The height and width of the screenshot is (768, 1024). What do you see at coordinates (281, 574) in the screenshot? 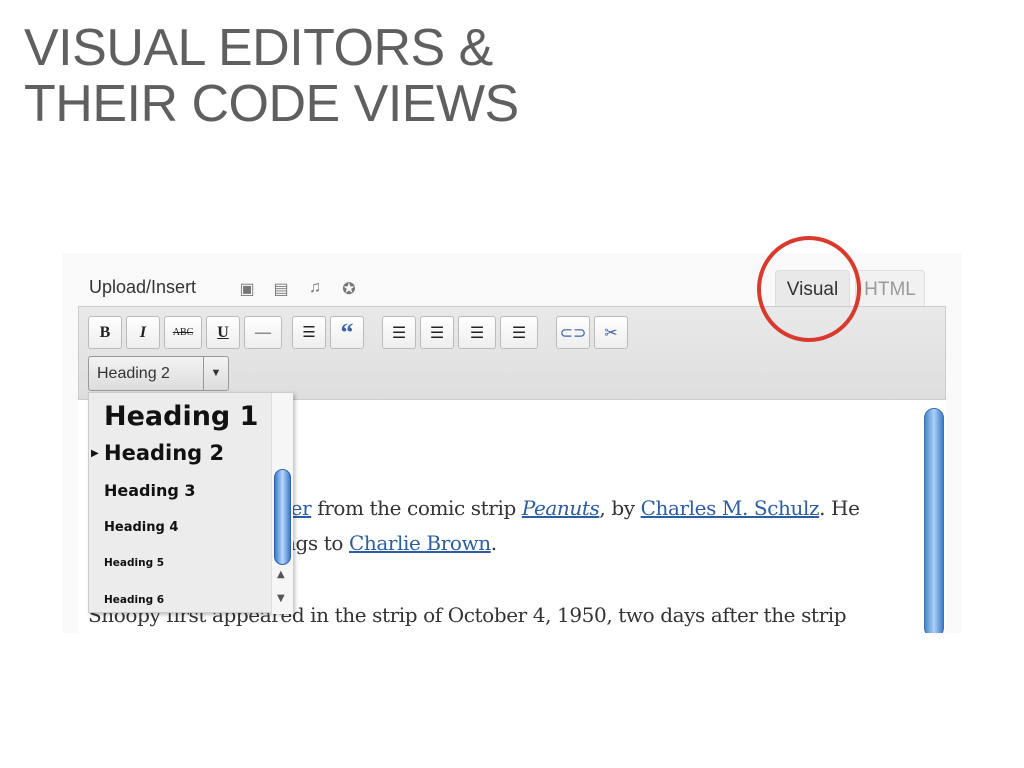
I see `scroll-up-icon: ▲` at bounding box center [281, 574].